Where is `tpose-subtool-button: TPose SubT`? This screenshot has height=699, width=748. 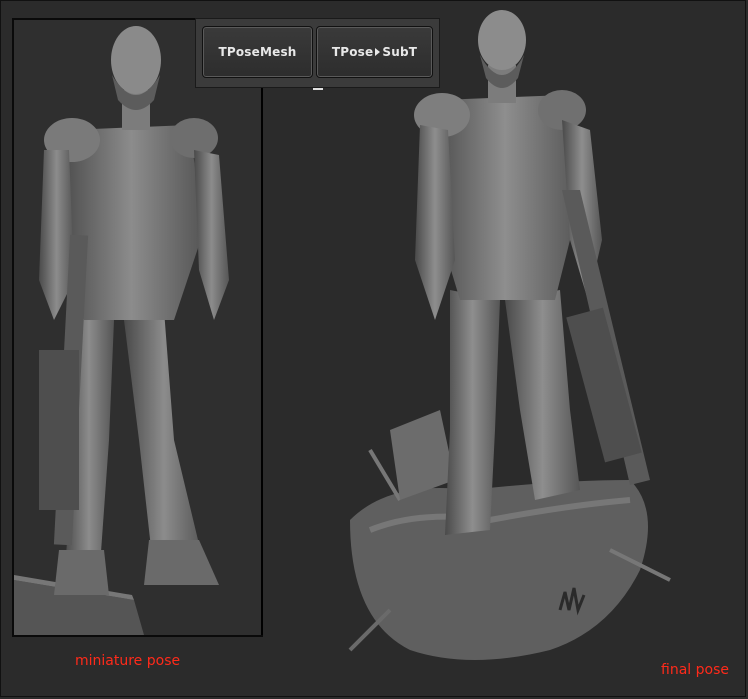
tpose-subtool-button: TPose SubT is located at coordinates (374, 52).